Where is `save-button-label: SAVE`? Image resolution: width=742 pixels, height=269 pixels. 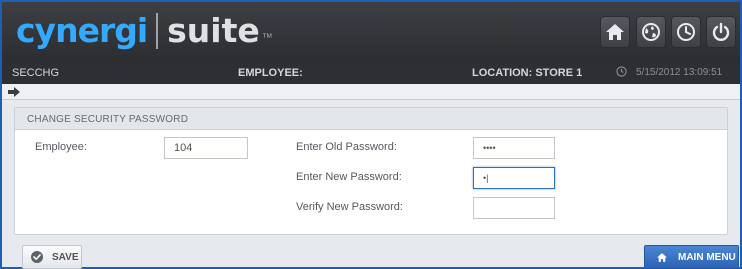
save-button-label: SAVE is located at coordinates (65, 257).